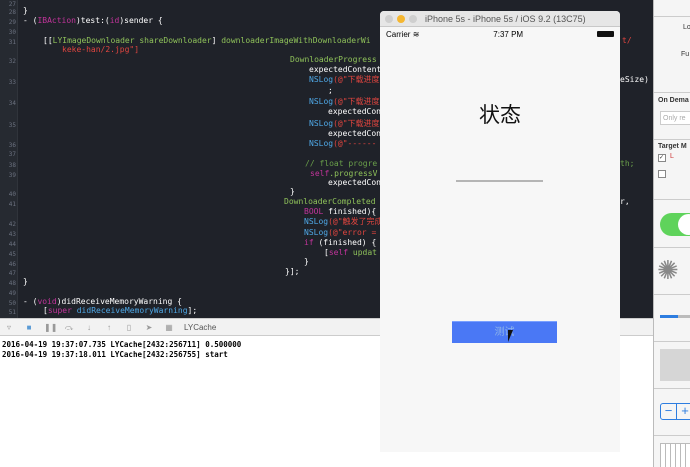  I want to click on line-number: 45, so click(12, 254).